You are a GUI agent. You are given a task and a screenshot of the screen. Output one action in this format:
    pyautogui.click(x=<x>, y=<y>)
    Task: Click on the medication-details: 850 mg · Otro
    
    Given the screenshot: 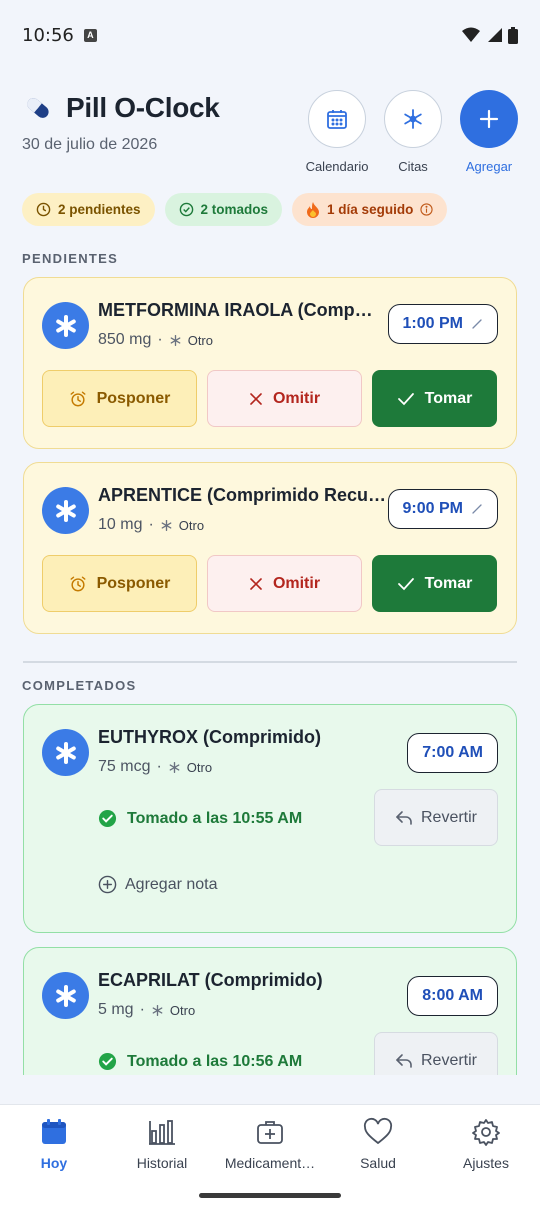 What is the action you would take?
    pyautogui.click(x=155, y=339)
    